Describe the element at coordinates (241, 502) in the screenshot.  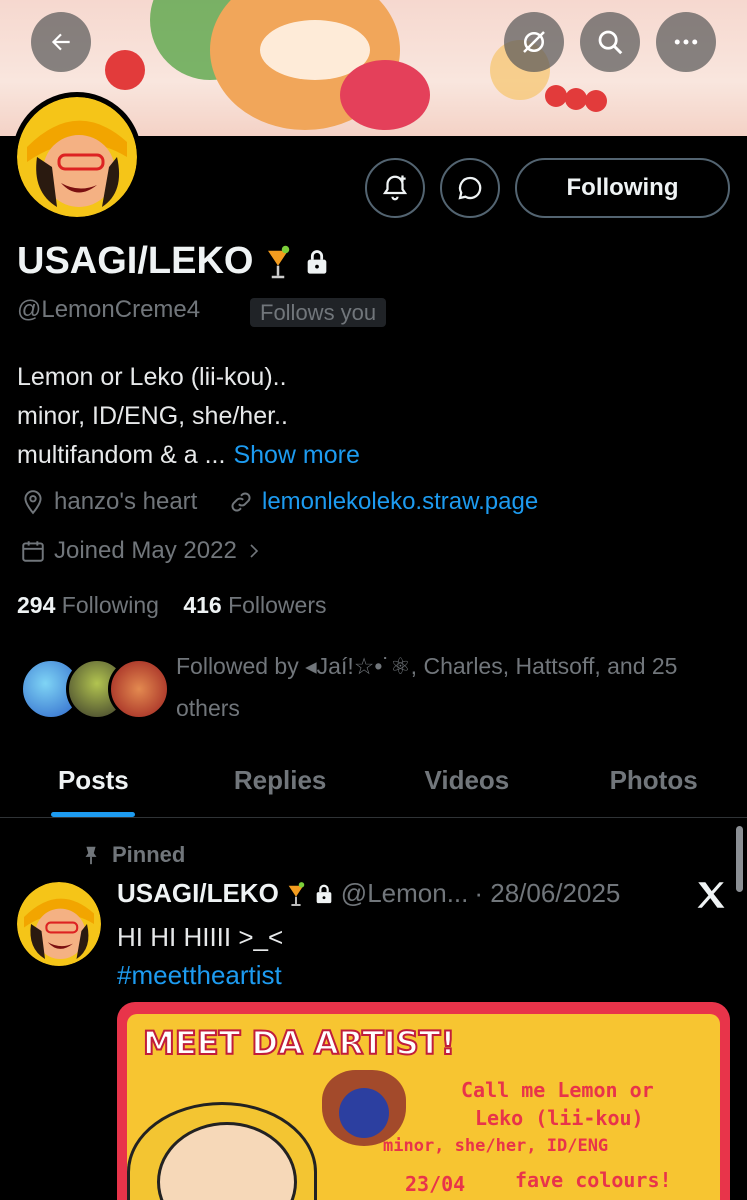
I see `link-icon` at that location.